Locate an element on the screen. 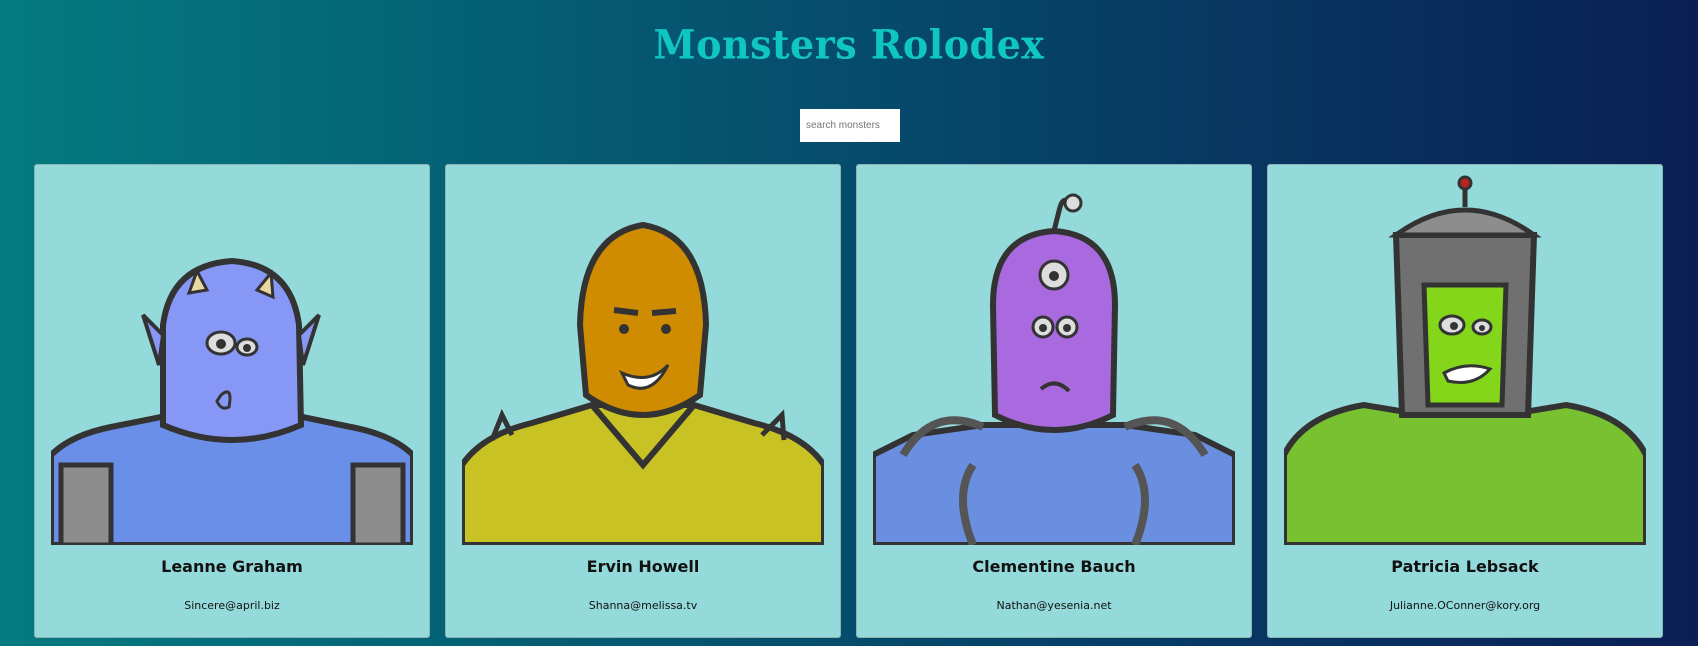 The width and height of the screenshot is (1698, 646). monster-email: Shanna@melissa.tv is located at coordinates (643, 605).